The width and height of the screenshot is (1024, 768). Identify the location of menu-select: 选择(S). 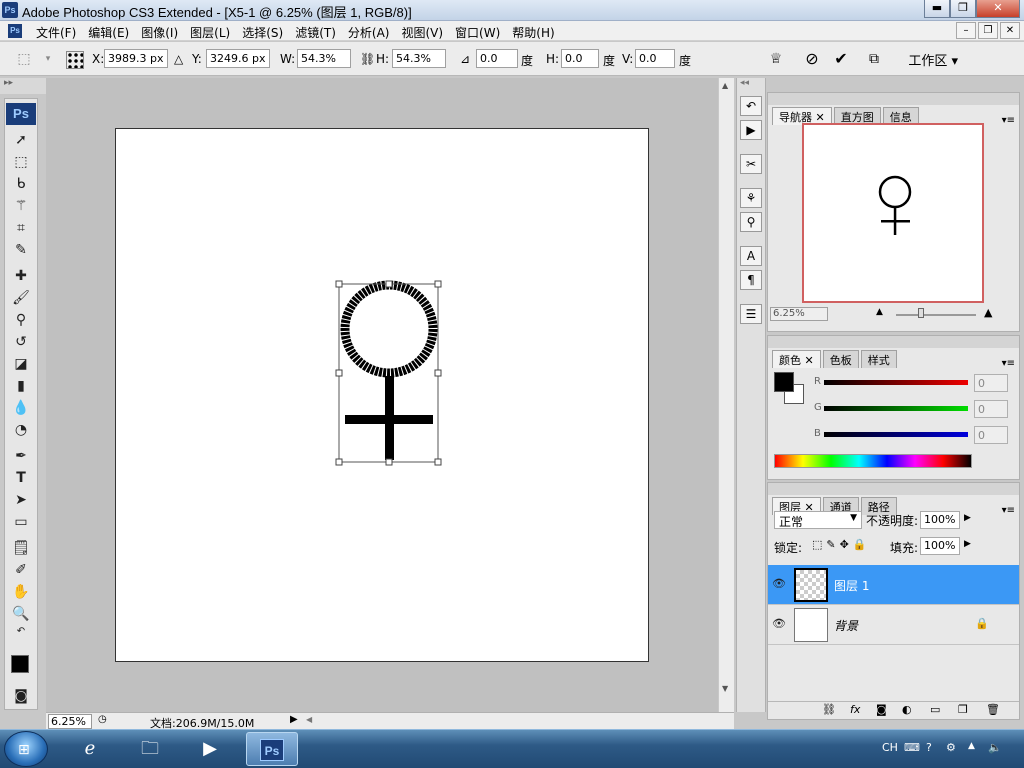
(262, 32).